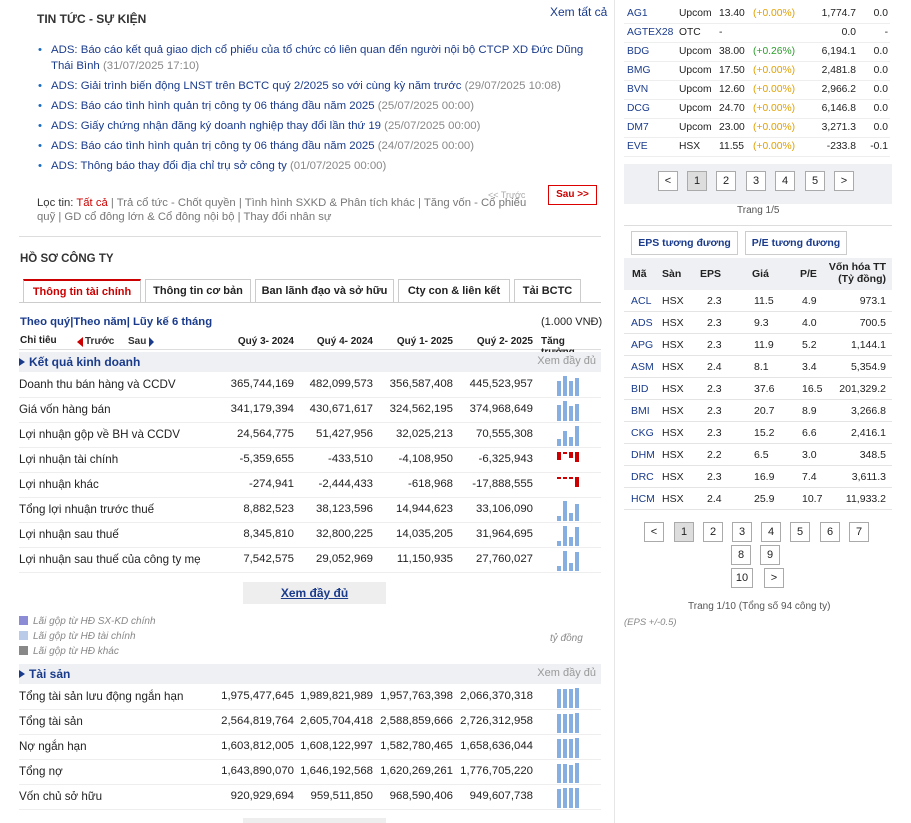  Describe the element at coordinates (758, 323) in the screenshot. I see `eps-row: ADS HSX 2.3 9.3 4.0 700.5` at that location.